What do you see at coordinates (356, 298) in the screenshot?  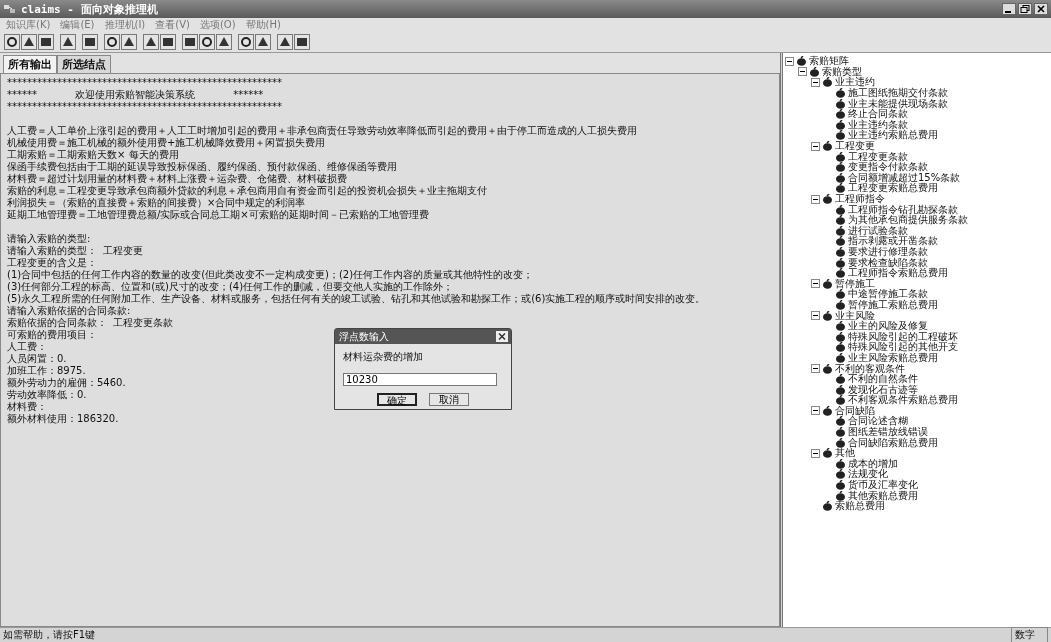 I see `output-line: (5)永久工程所需的任何附加工作、生产设备、材料或服务，包括任何有关的竣工试验、钻孔和其他试验和勘探工作；或(6)实施工程的顺序或时间安排的改变。` at bounding box center [356, 298].